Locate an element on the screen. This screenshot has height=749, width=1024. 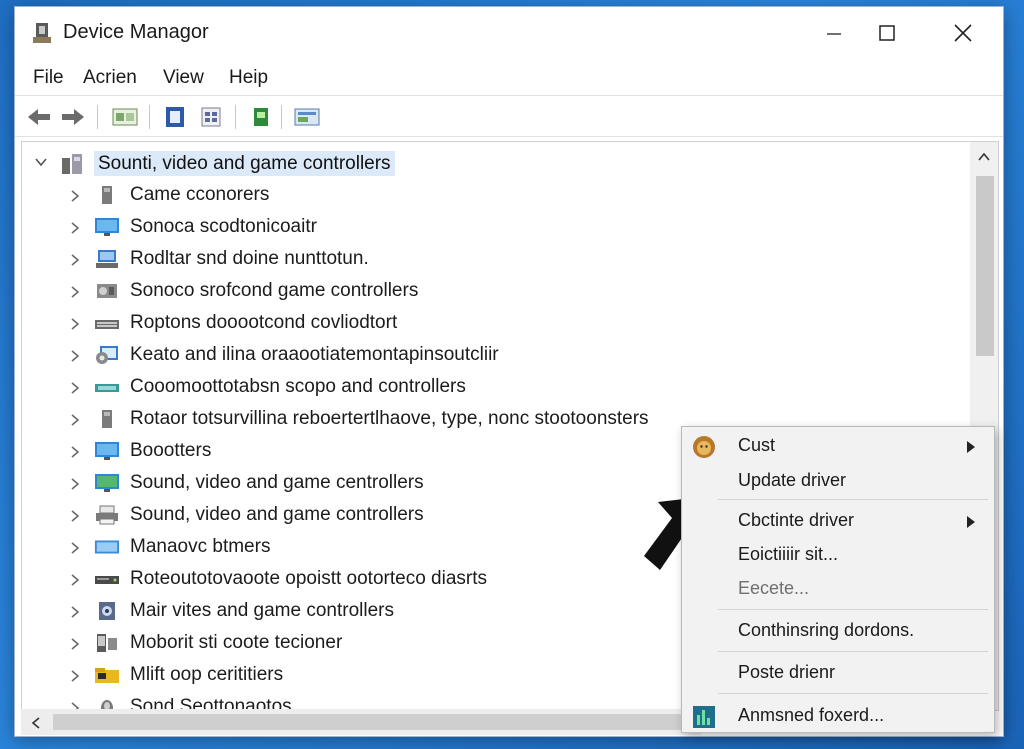
forward-arrow-icon is located at coordinates (73, 117).